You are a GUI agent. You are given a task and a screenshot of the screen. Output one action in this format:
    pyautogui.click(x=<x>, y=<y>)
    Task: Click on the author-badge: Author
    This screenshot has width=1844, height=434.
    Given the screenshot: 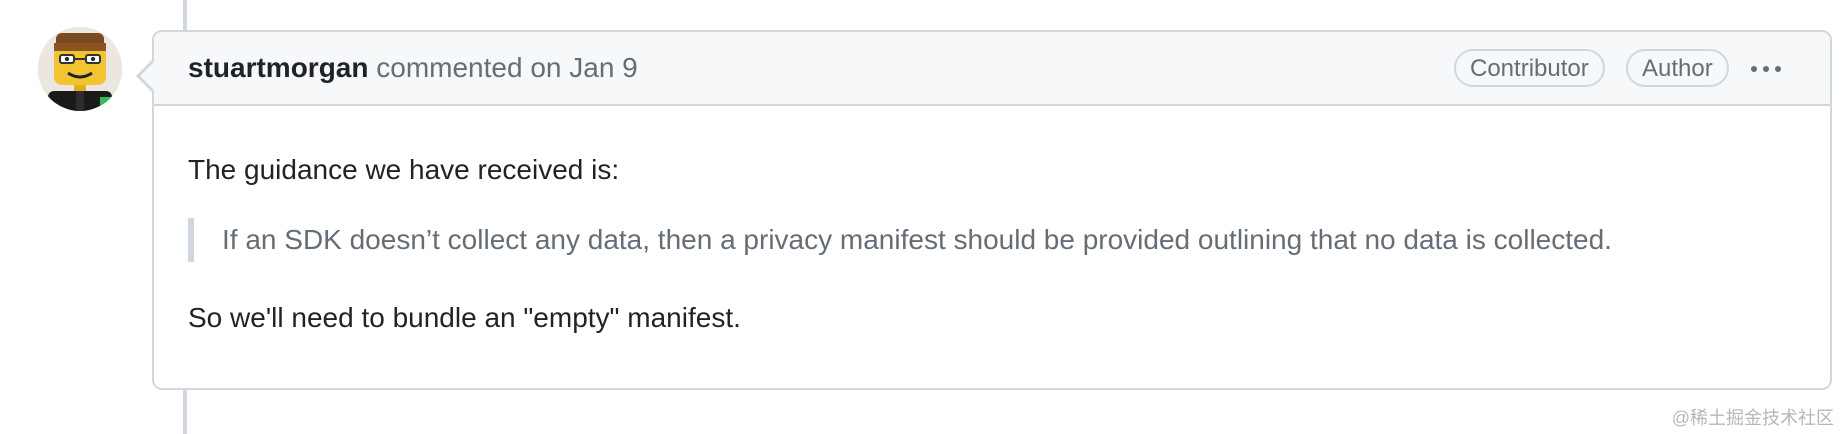 What is the action you would take?
    pyautogui.click(x=1677, y=68)
    